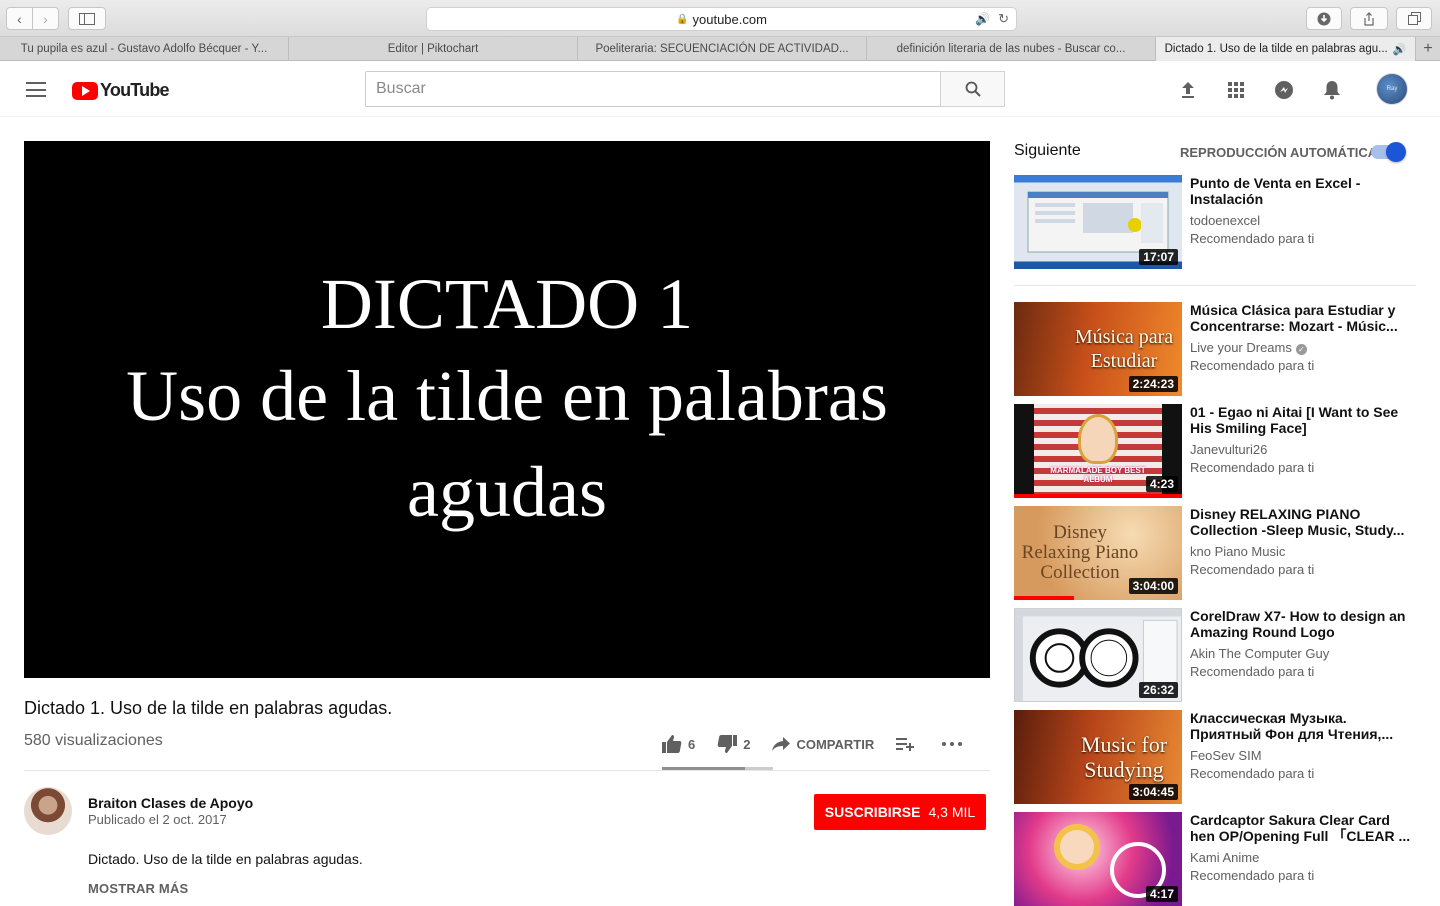 The image size is (1440, 906). Describe the element at coordinates (704, 768) in the screenshot. I see `sentiment-bar-fill` at that location.